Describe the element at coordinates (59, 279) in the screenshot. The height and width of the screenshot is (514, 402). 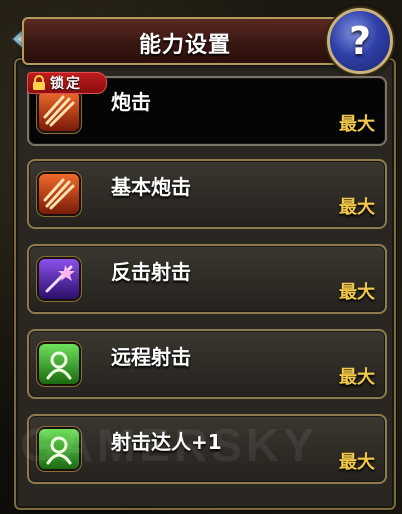
I see `purple-burst-icon` at that location.